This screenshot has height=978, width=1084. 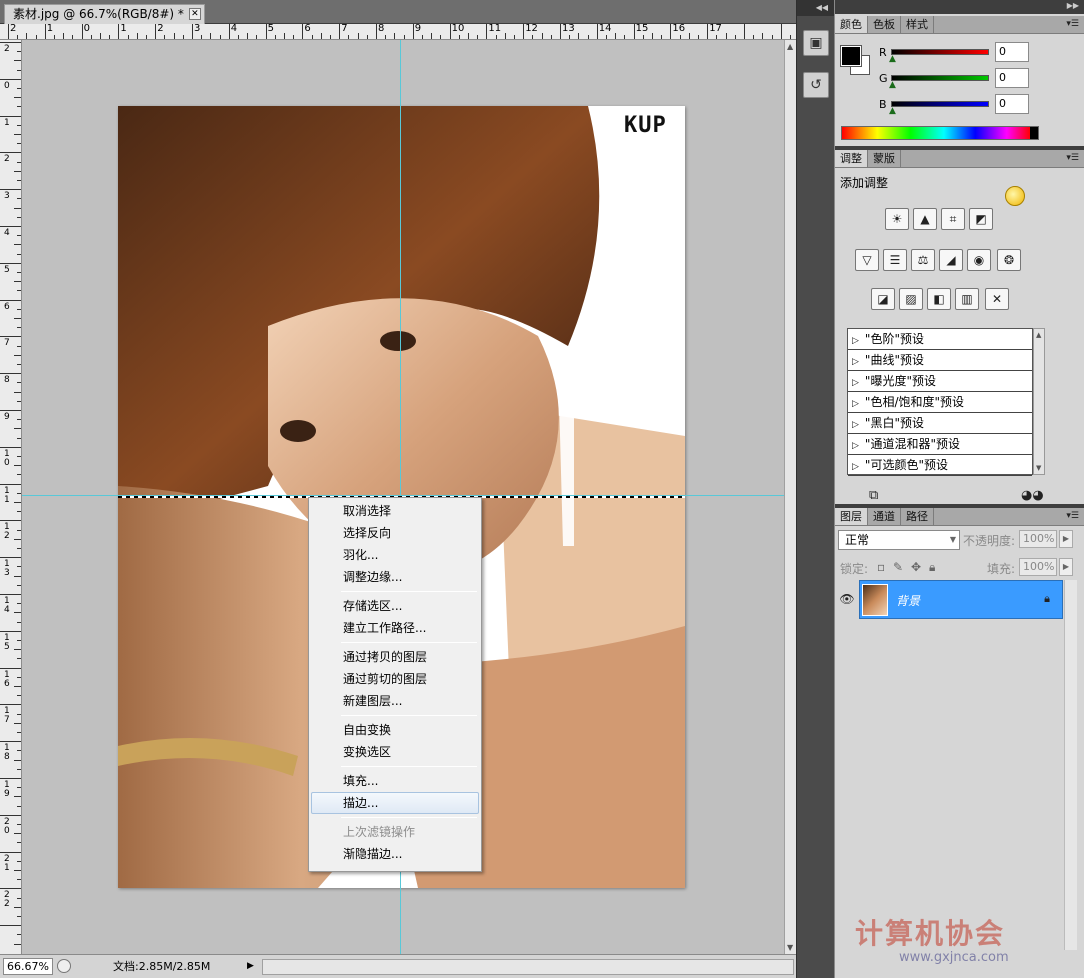 What do you see at coordinates (867, 260) in the screenshot?
I see `vibrance-icon: ▽` at bounding box center [867, 260].